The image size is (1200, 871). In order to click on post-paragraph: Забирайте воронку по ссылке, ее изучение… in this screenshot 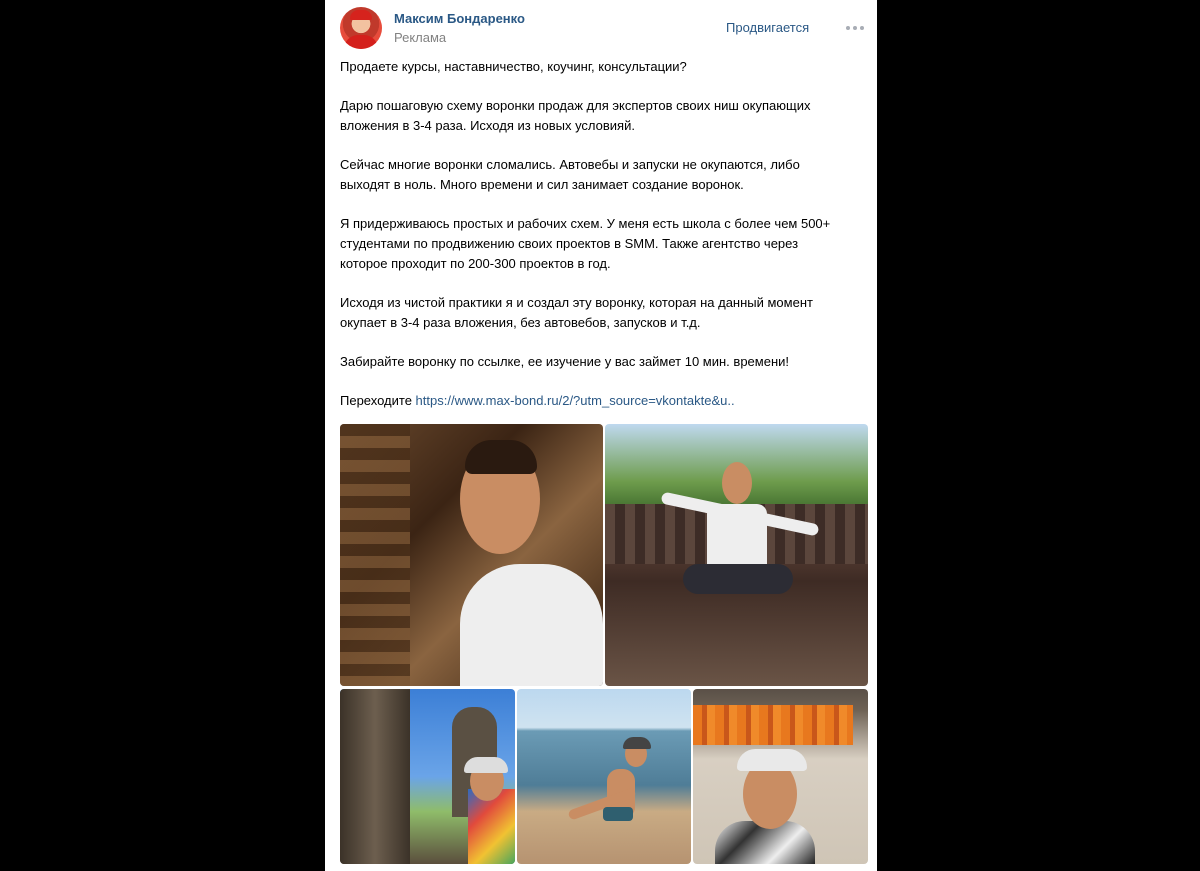, I will do `click(564, 361)`.